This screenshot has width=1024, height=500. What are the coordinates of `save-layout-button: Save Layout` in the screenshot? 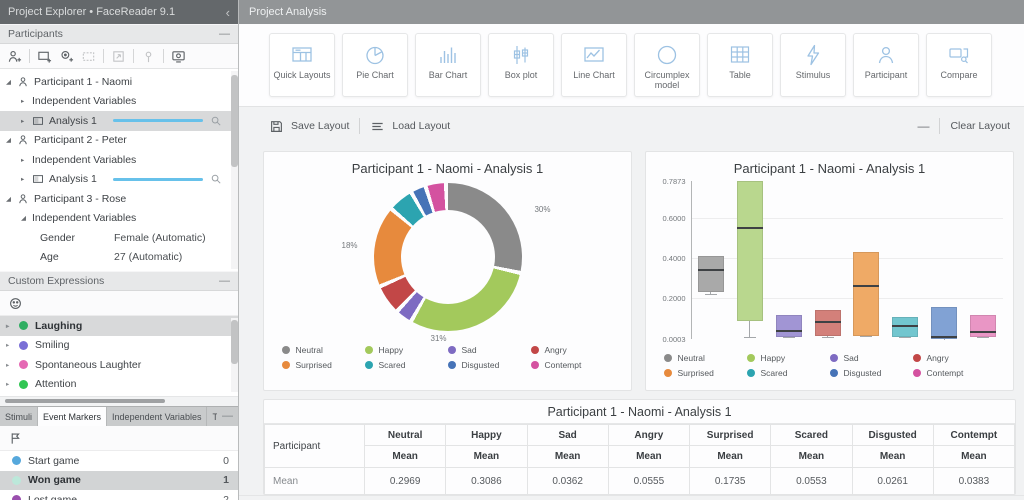 It's located at (320, 126).